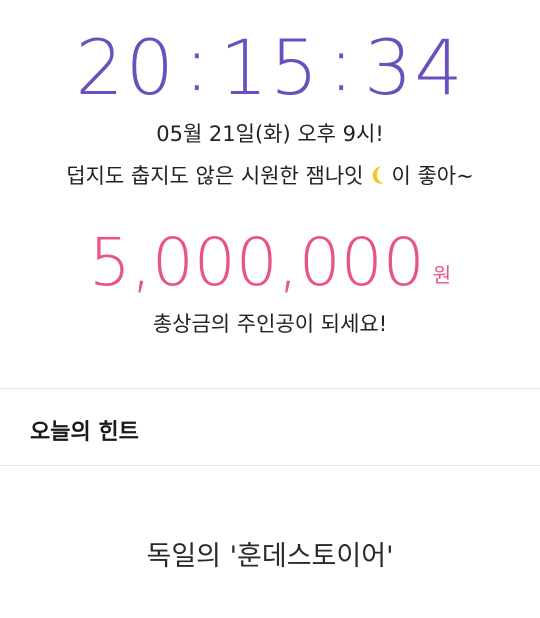 This screenshot has width=540, height=618. I want to click on crescent-moon-icon, so click(378, 175).